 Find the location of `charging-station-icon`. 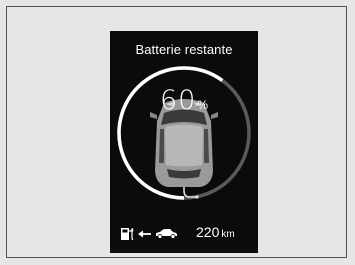

charging-station-icon is located at coordinates (127, 234).